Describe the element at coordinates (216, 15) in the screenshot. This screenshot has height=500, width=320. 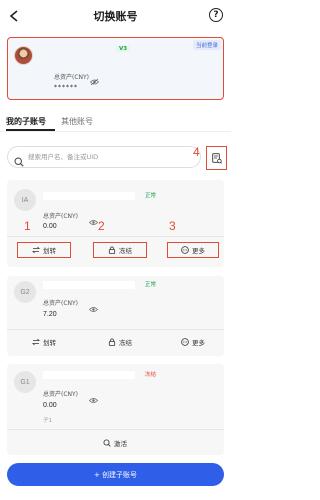
I see `help-icon: ?` at that location.